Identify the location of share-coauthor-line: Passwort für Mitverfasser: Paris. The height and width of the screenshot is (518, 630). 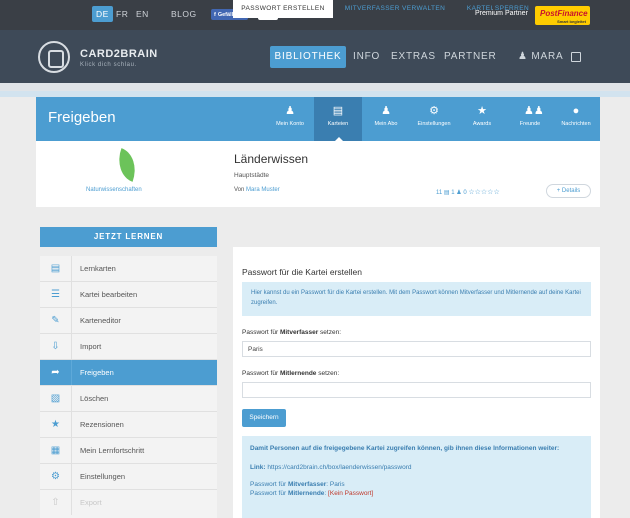
(297, 484).